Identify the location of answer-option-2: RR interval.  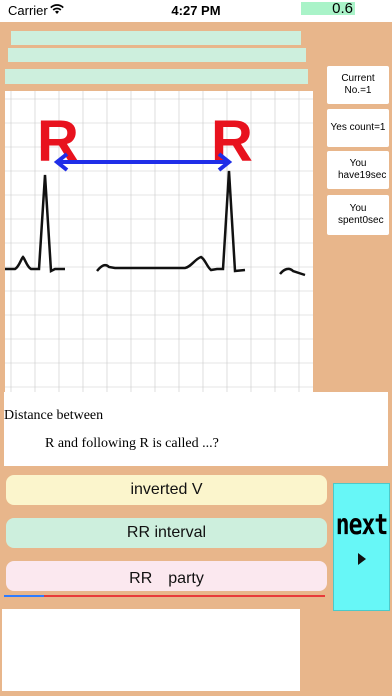
(166, 533).